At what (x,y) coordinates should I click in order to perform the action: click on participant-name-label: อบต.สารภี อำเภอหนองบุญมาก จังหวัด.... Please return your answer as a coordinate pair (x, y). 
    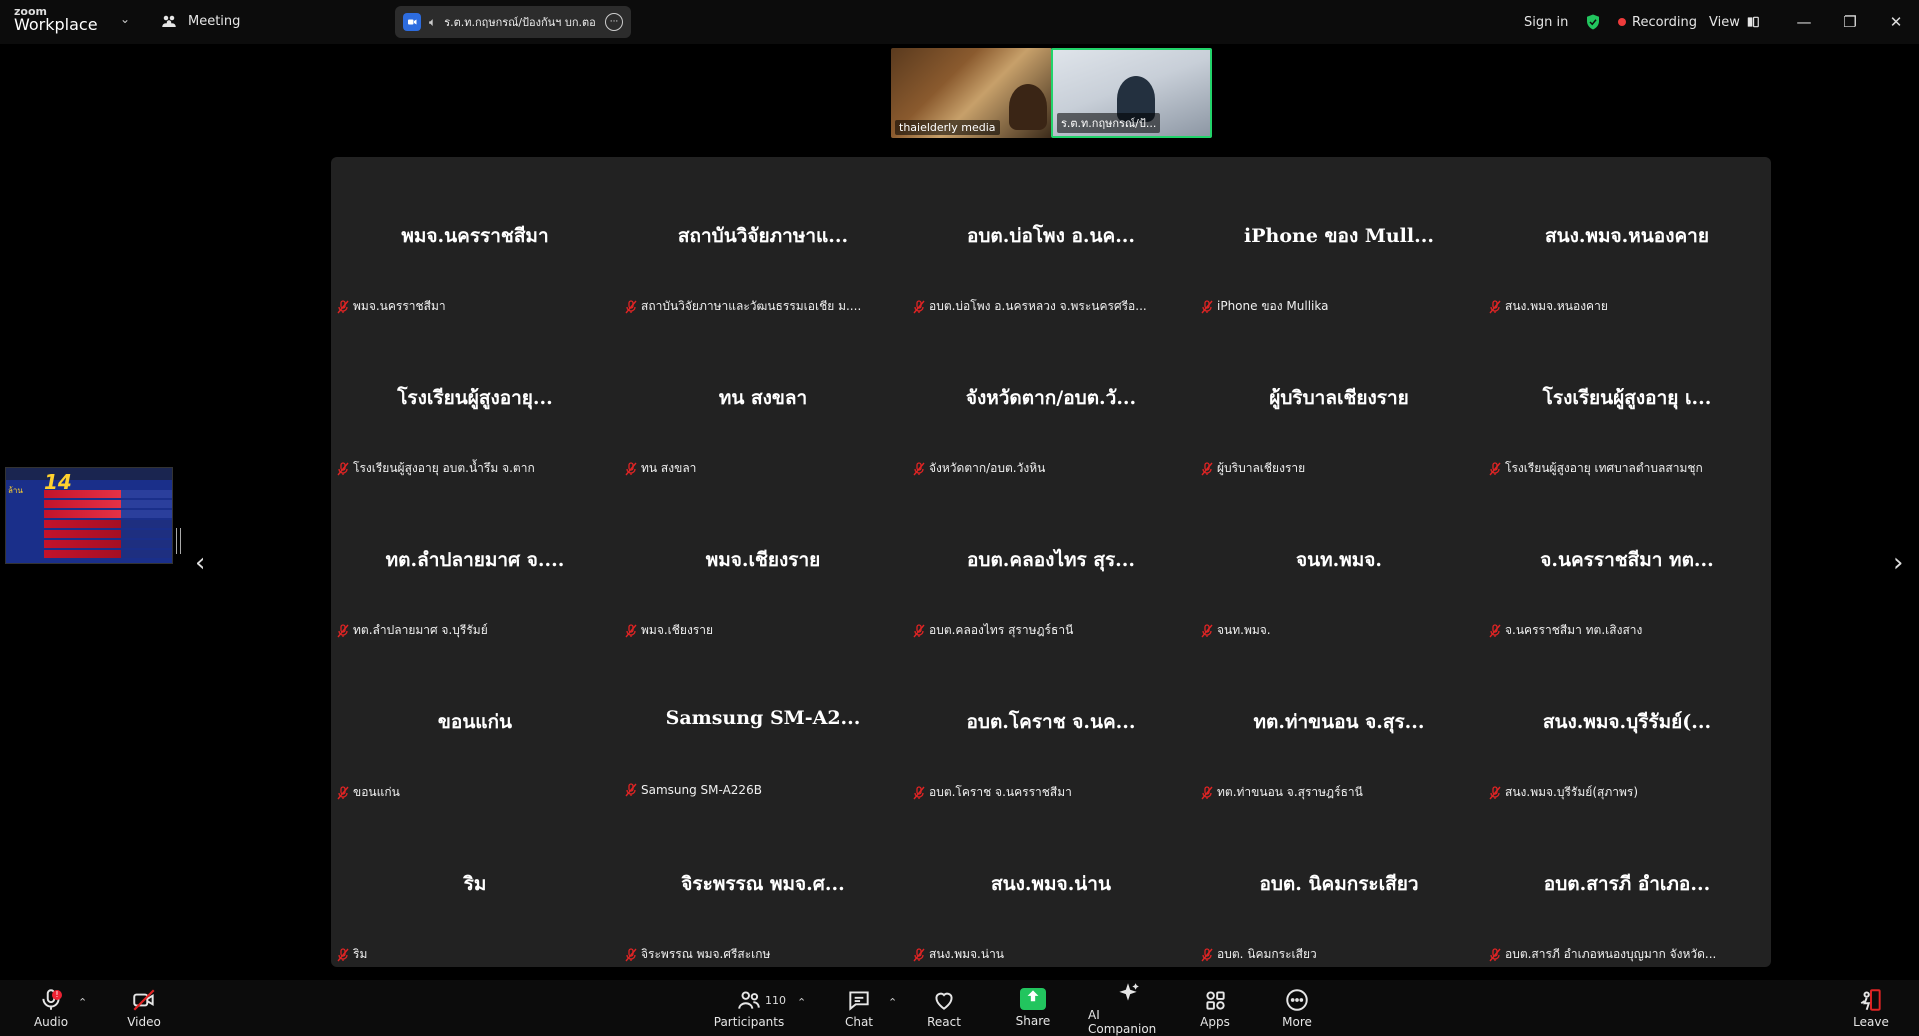
    Looking at the image, I should click on (1602, 954).